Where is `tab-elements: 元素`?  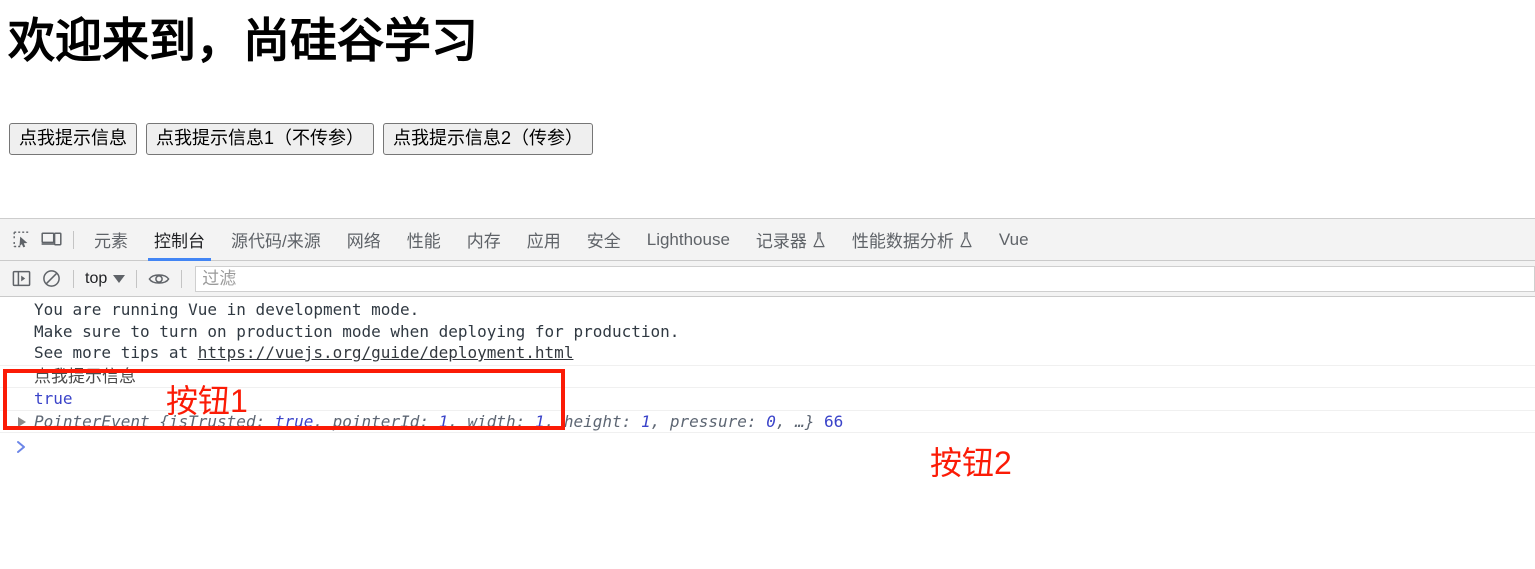
tab-elements: 元素 is located at coordinates (111, 240).